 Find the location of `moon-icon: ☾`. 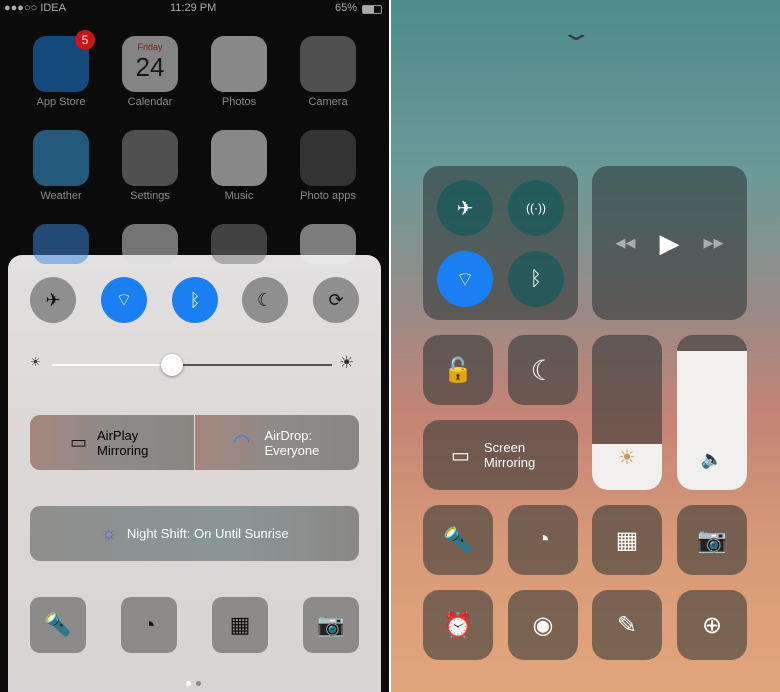

moon-icon: ☾ is located at coordinates (543, 370).